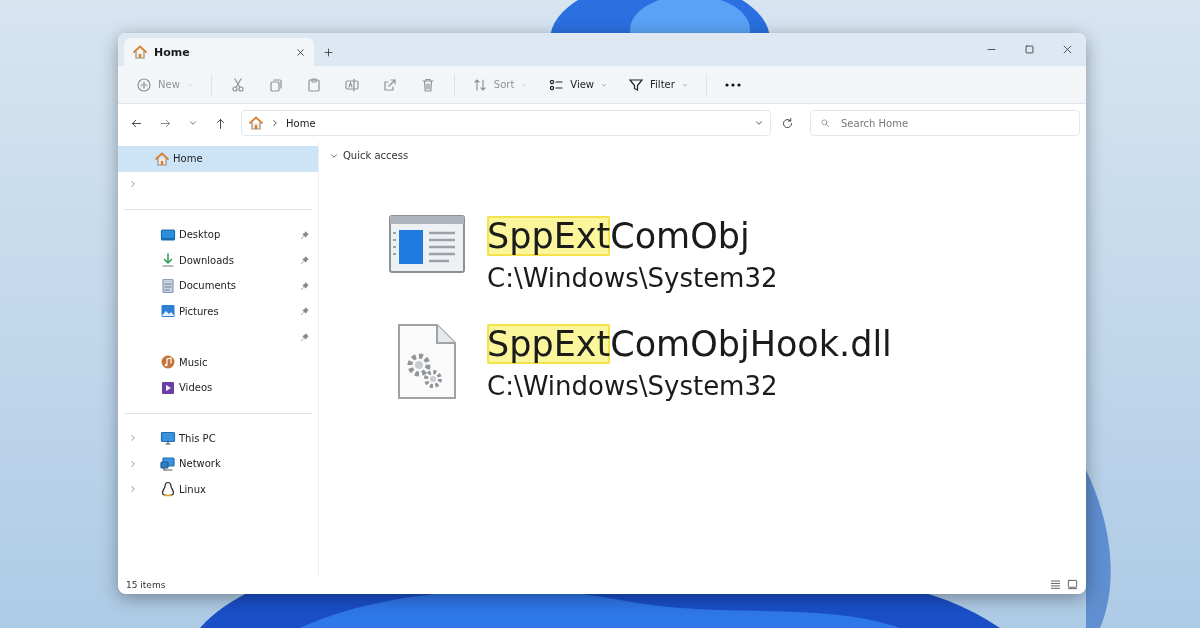  What do you see at coordinates (369, 155) in the screenshot?
I see `section-header: Quick access` at bounding box center [369, 155].